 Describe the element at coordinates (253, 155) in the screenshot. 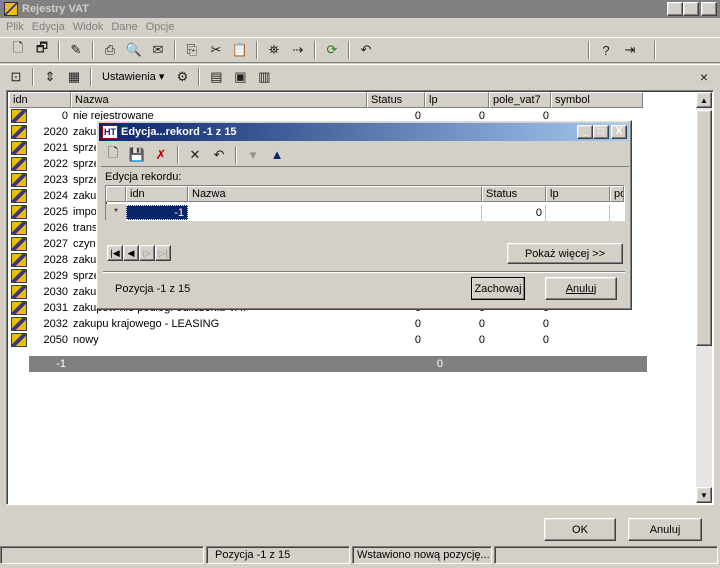

I see `move-down-icon: ▾` at that location.